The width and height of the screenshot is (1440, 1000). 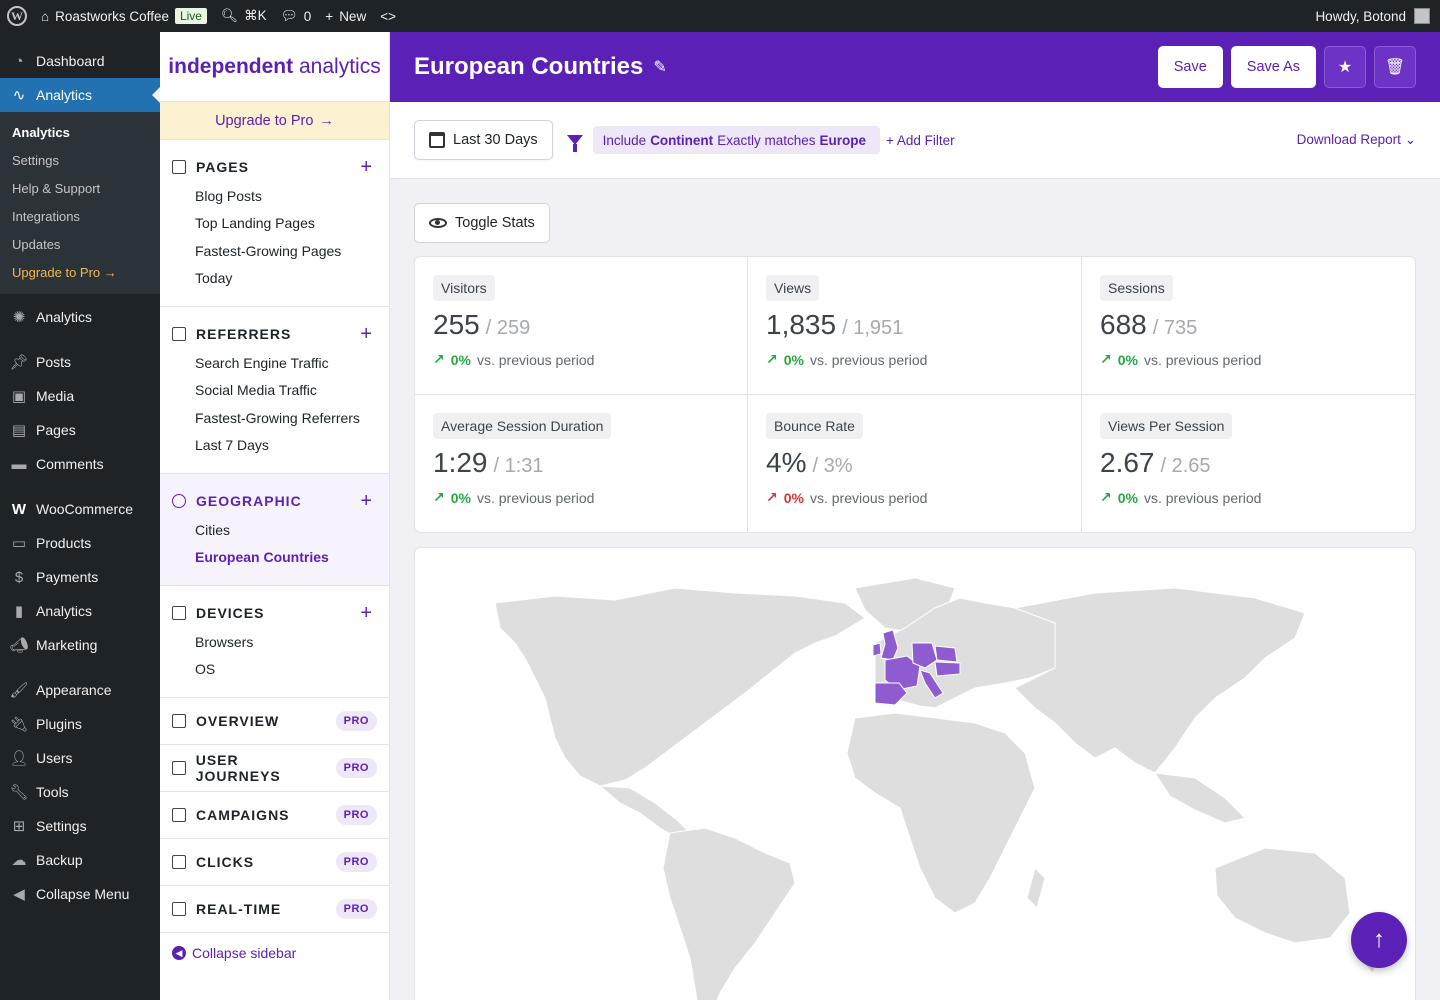 I want to click on report-link: Fastest-Growing Pages, so click(x=274, y=251).